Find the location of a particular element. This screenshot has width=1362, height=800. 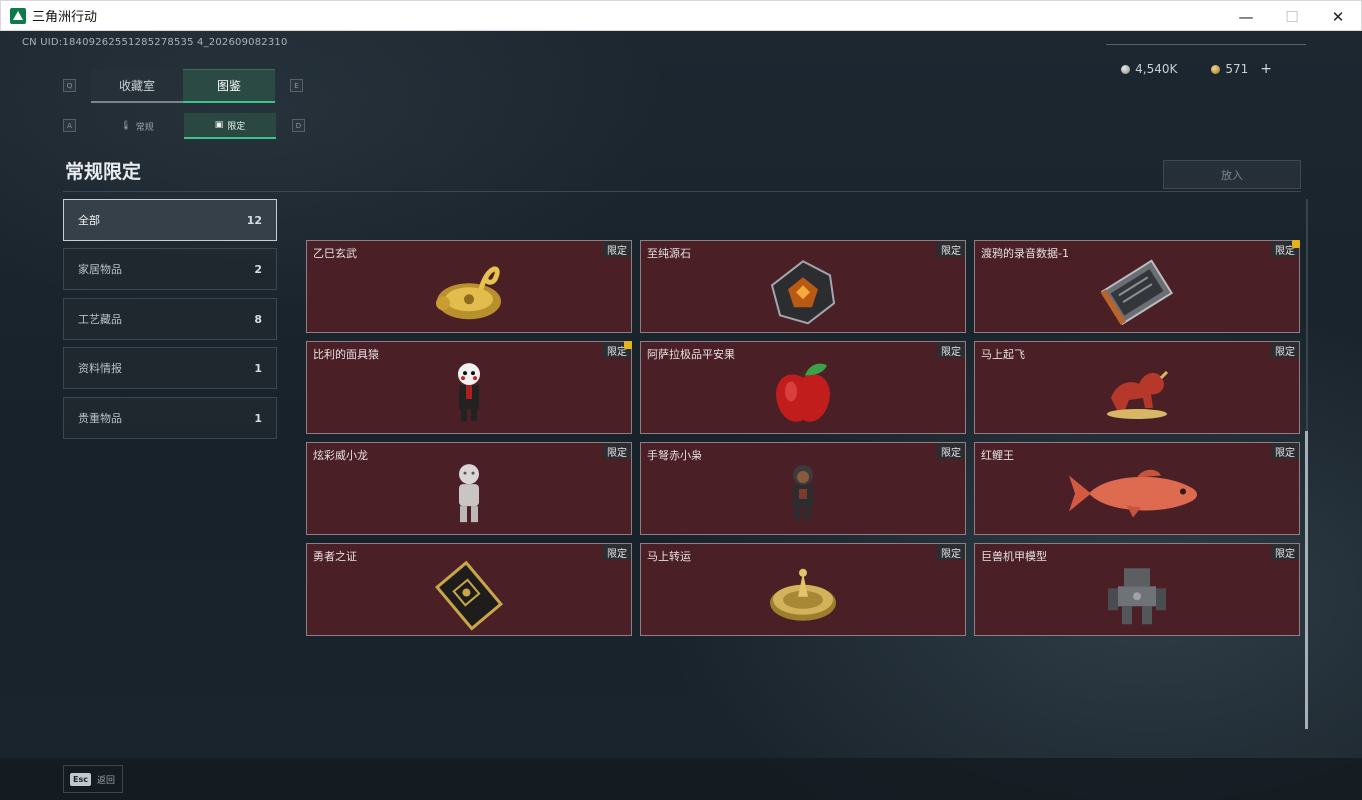

item-card: 勇者之证 限定 is located at coordinates (469, 589).